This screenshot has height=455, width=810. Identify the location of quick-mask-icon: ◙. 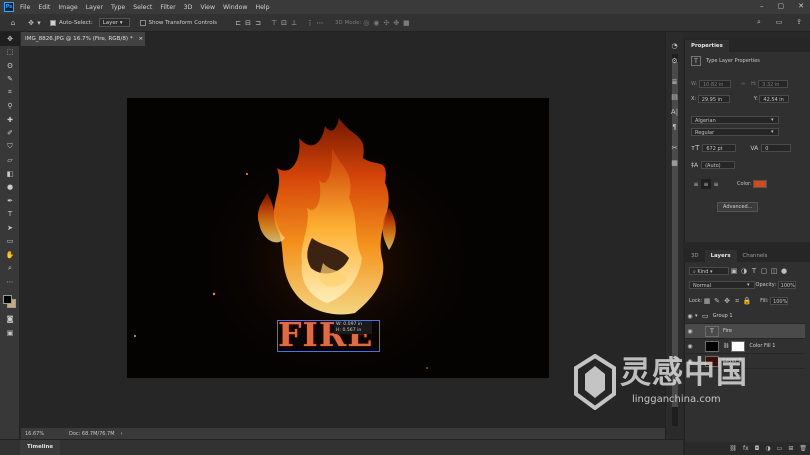
(10, 320).